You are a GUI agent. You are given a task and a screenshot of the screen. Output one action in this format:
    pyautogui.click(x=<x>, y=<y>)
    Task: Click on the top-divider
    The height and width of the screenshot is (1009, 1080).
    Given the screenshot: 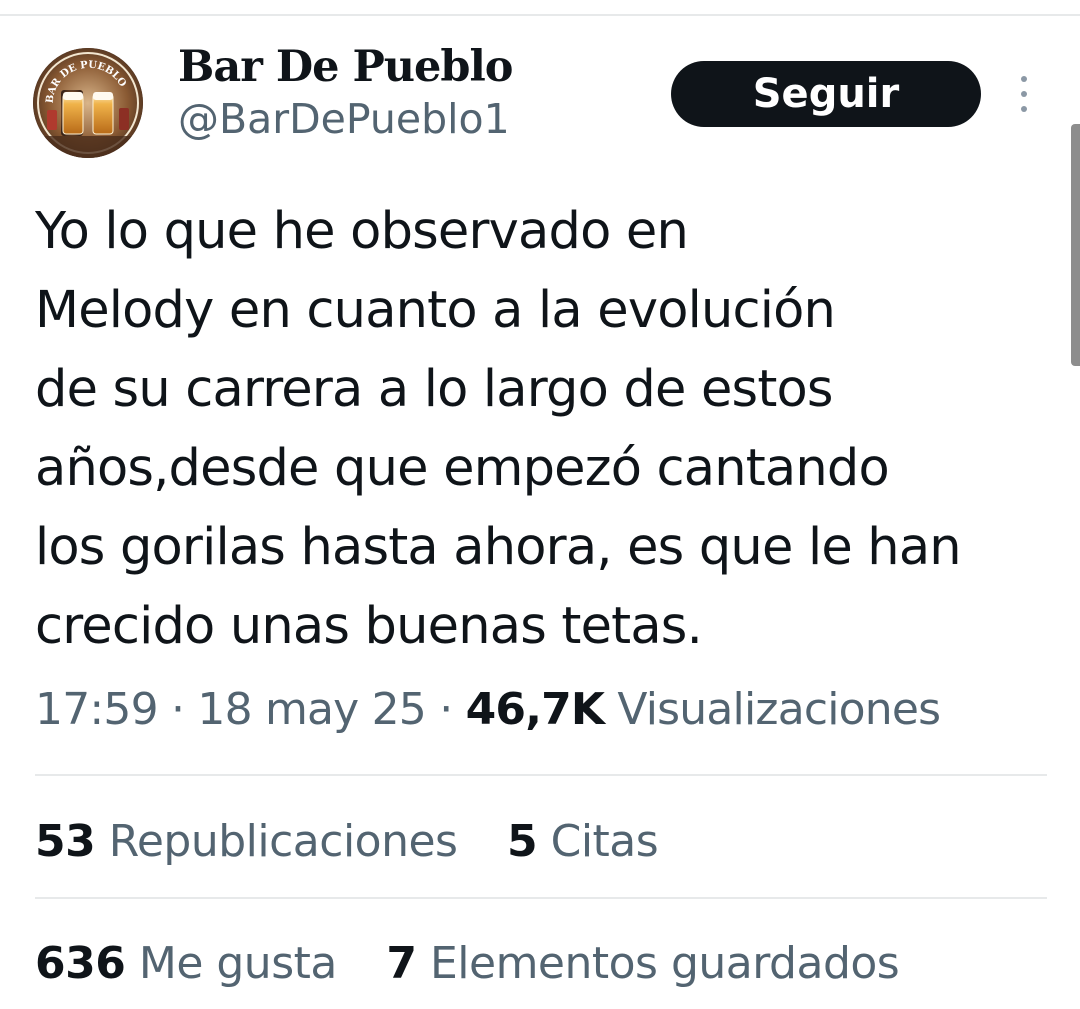 What is the action you would take?
    pyautogui.click(x=540, y=15)
    